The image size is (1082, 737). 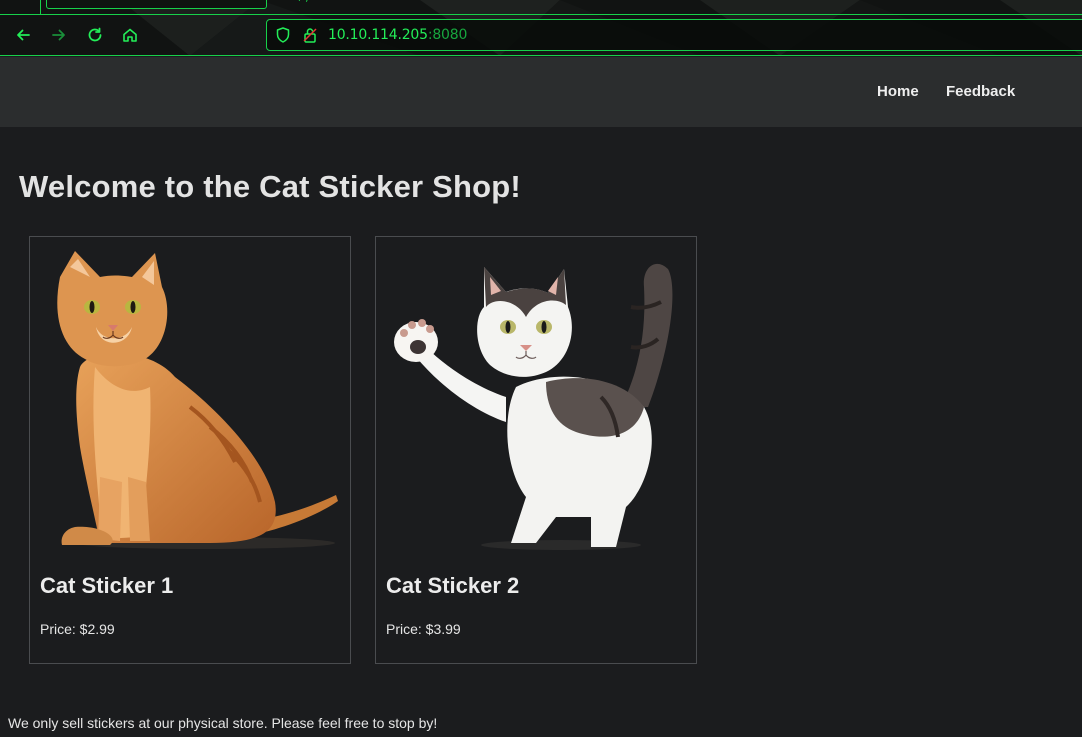 I want to click on arrow-right-icon, so click(x=58, y=35).